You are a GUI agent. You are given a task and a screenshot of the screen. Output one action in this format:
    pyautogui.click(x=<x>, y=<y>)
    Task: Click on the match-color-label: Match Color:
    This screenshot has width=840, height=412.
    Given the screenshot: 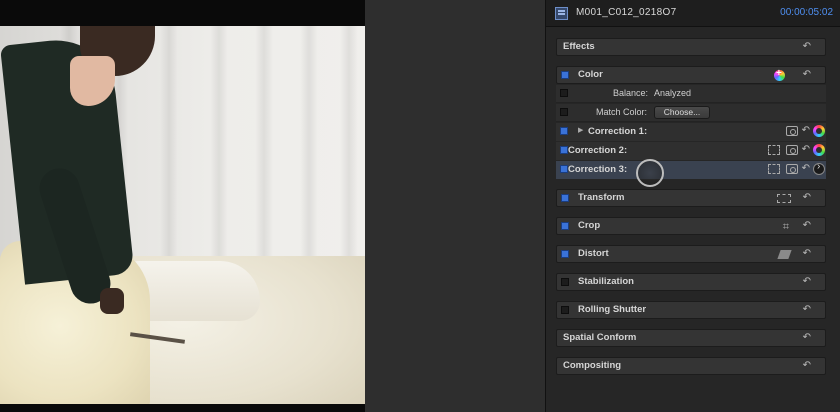 What is the action you would take?
    pyautogui.click(x=622, y=112)
    